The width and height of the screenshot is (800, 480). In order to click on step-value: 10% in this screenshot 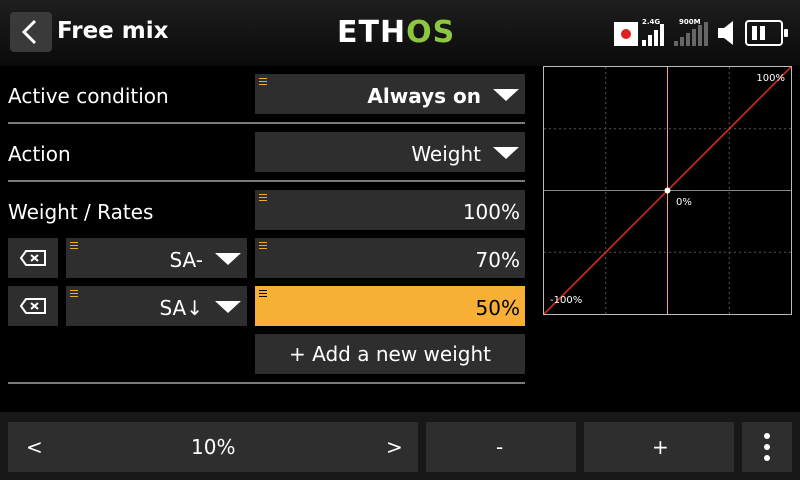, I will do `click(213, 447)`.